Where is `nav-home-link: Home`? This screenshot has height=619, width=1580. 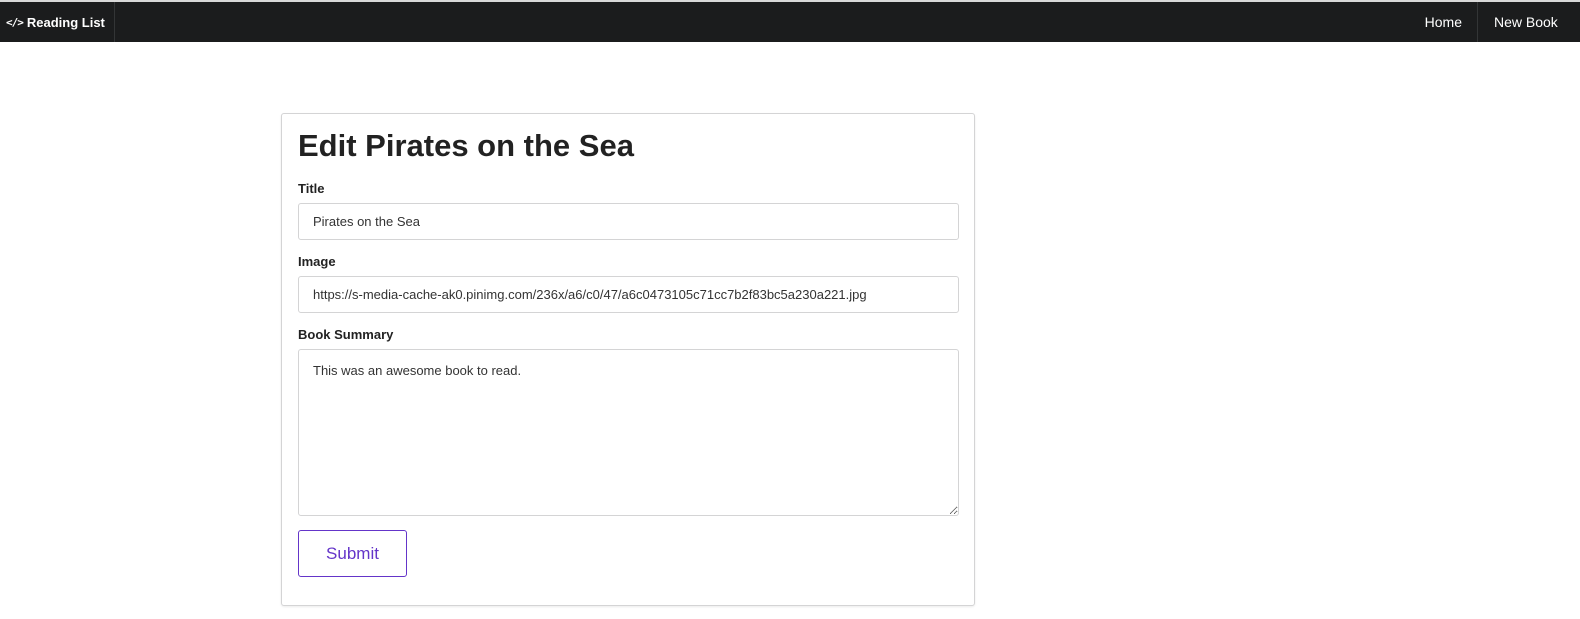 nav-home-link: Home is located at coordinates (1451, 22).